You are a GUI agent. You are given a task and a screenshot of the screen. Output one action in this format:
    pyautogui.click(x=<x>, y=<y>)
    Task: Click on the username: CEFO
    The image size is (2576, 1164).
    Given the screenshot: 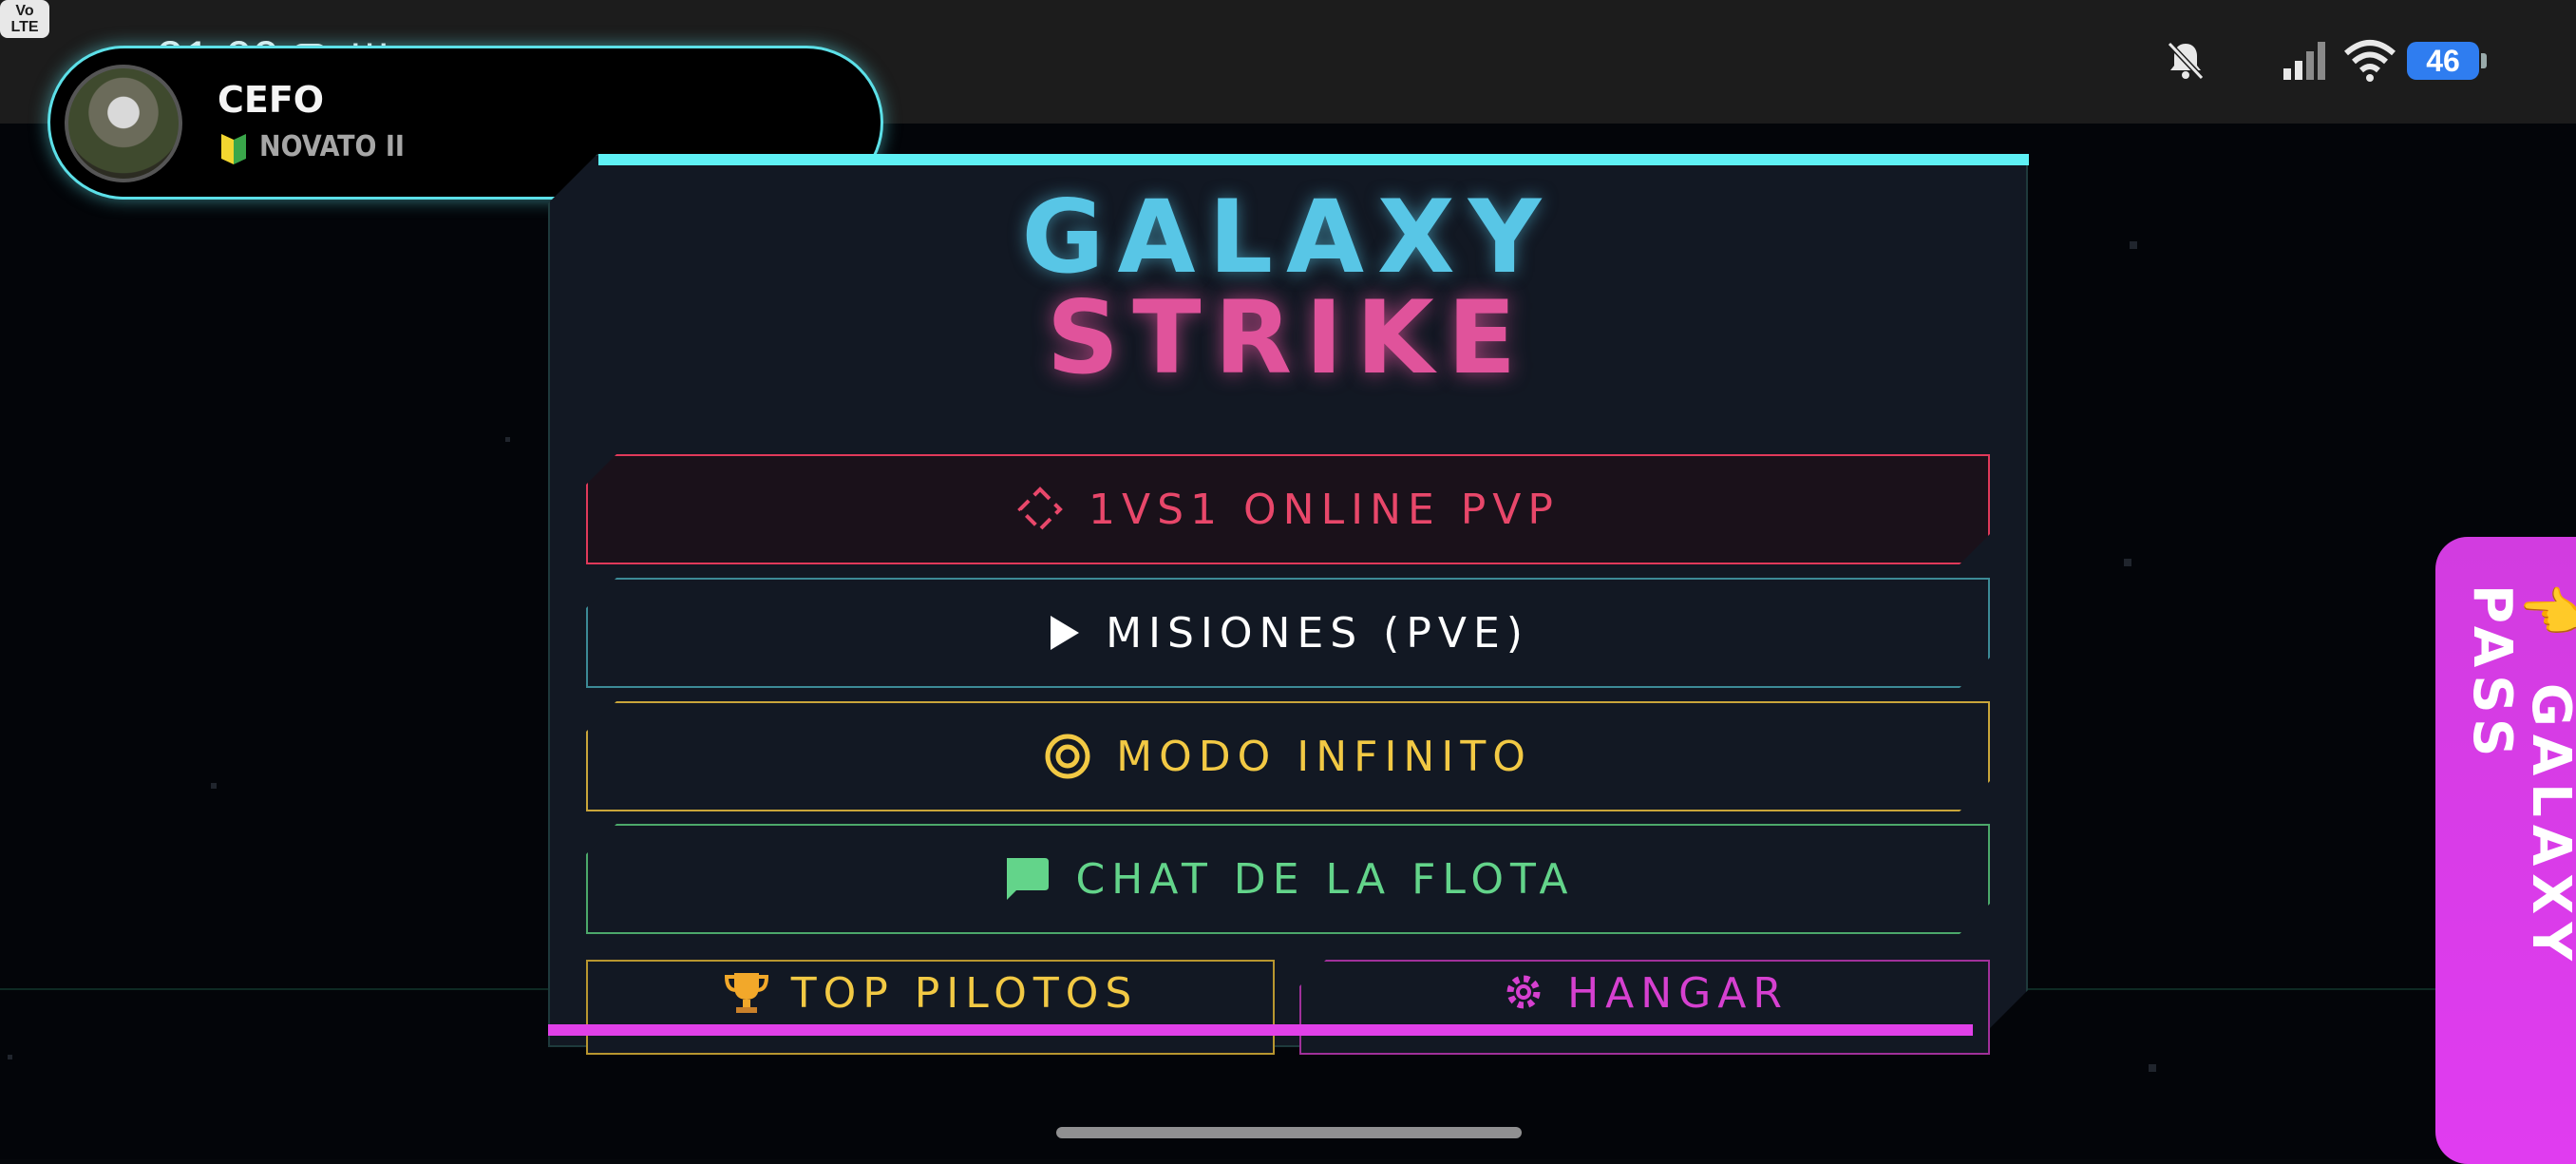 What is the action you would take?
    pyautogui.click(x=271, y=100)
    